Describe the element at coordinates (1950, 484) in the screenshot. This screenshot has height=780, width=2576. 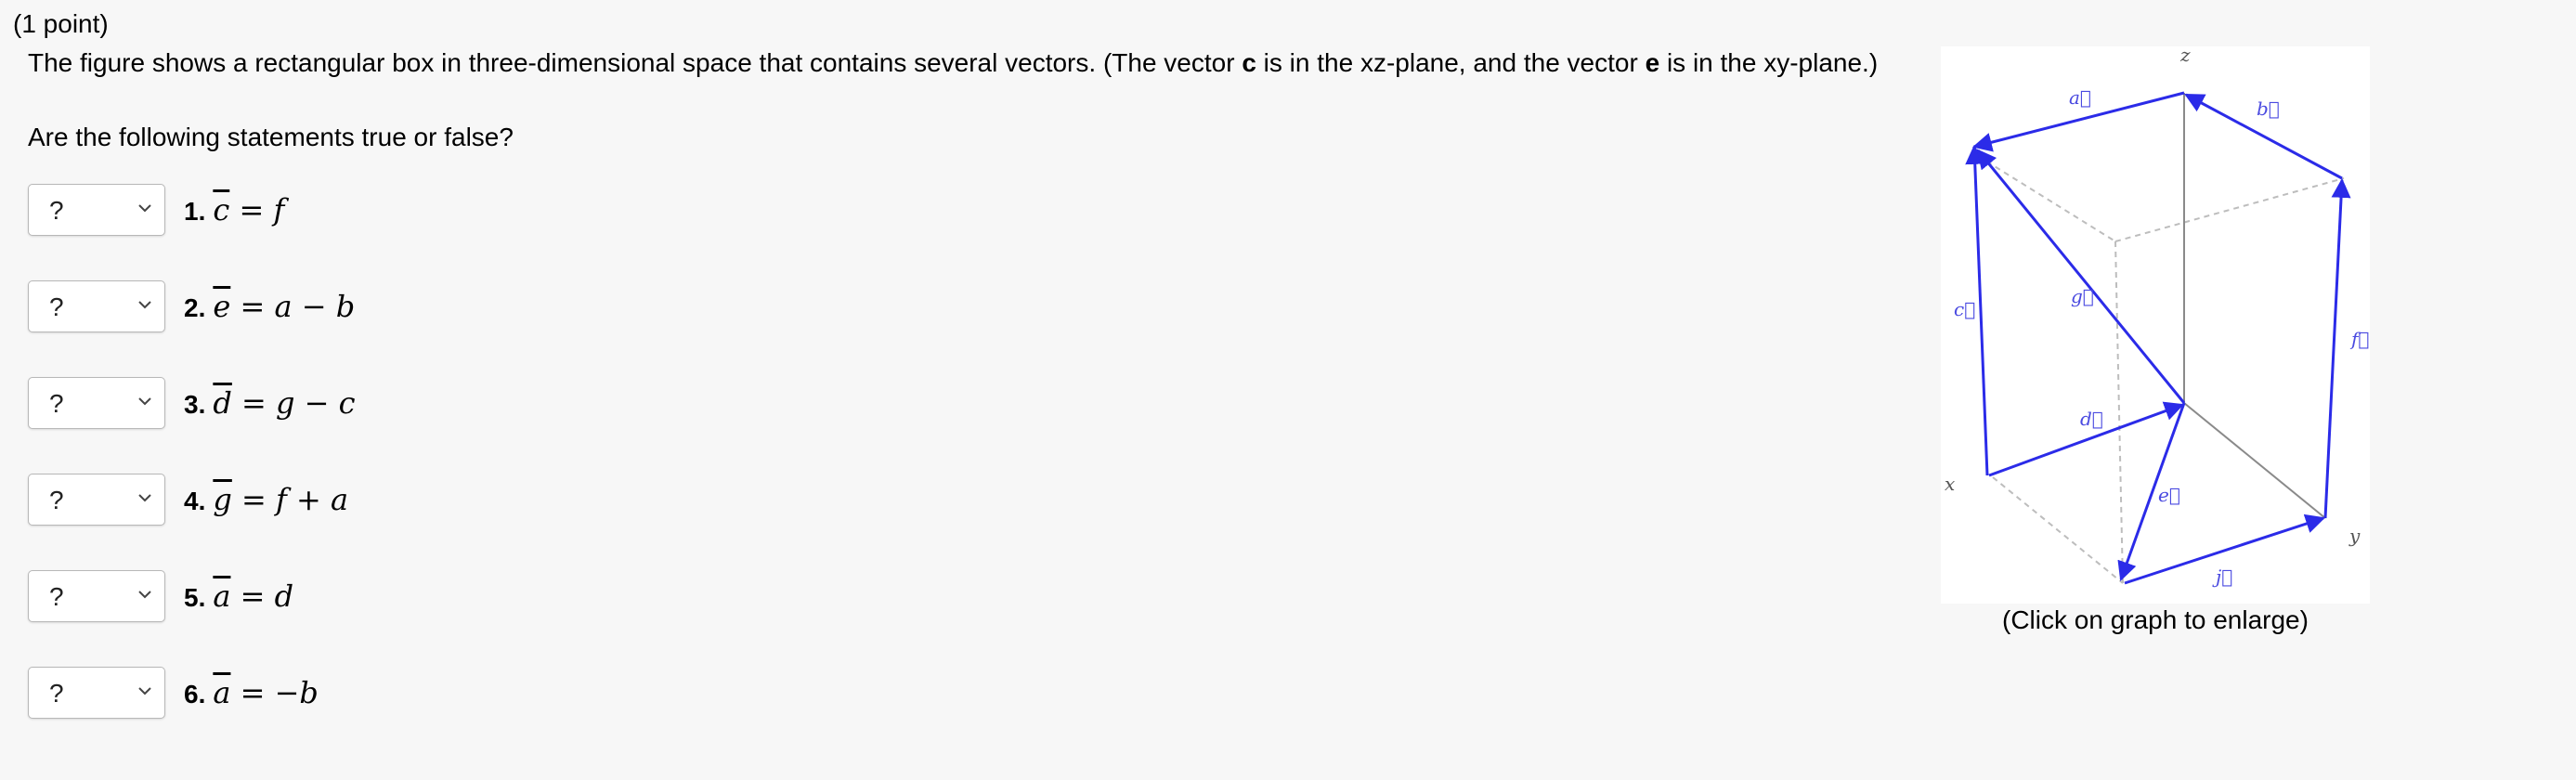
I see `axis-label-x: x` at that location.